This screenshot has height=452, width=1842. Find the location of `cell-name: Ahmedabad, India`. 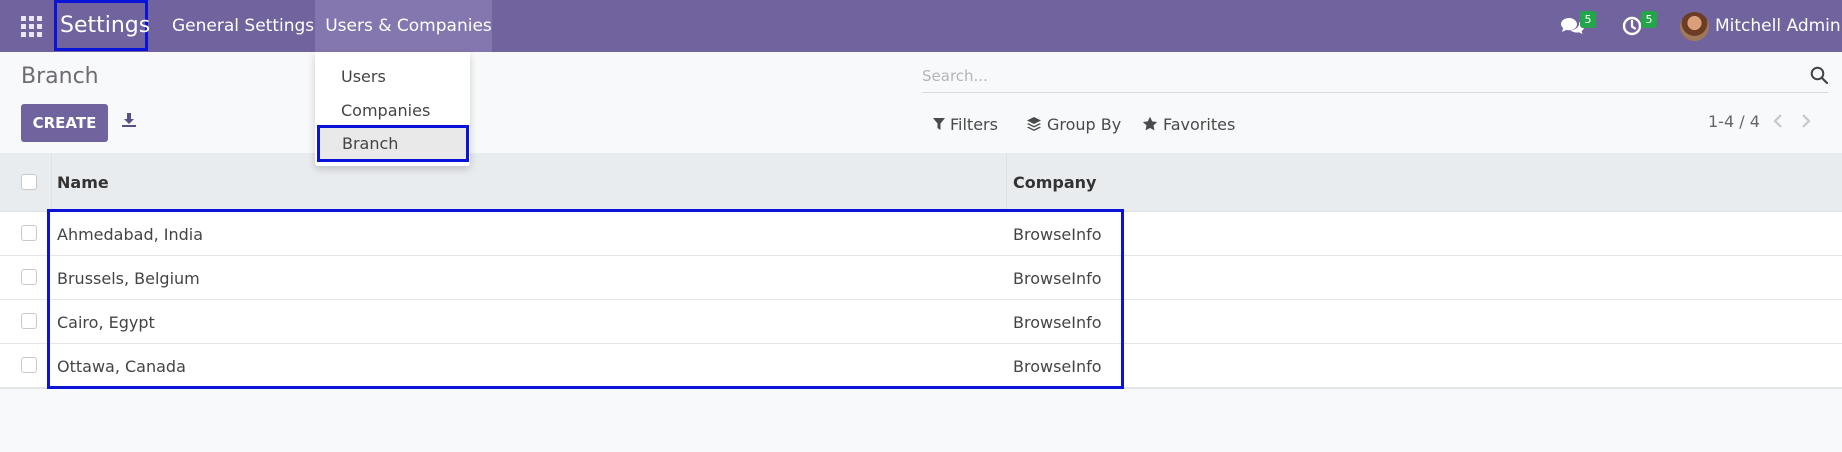

cell-name: Ahmedabad, India is located at coordinates (130, 234).